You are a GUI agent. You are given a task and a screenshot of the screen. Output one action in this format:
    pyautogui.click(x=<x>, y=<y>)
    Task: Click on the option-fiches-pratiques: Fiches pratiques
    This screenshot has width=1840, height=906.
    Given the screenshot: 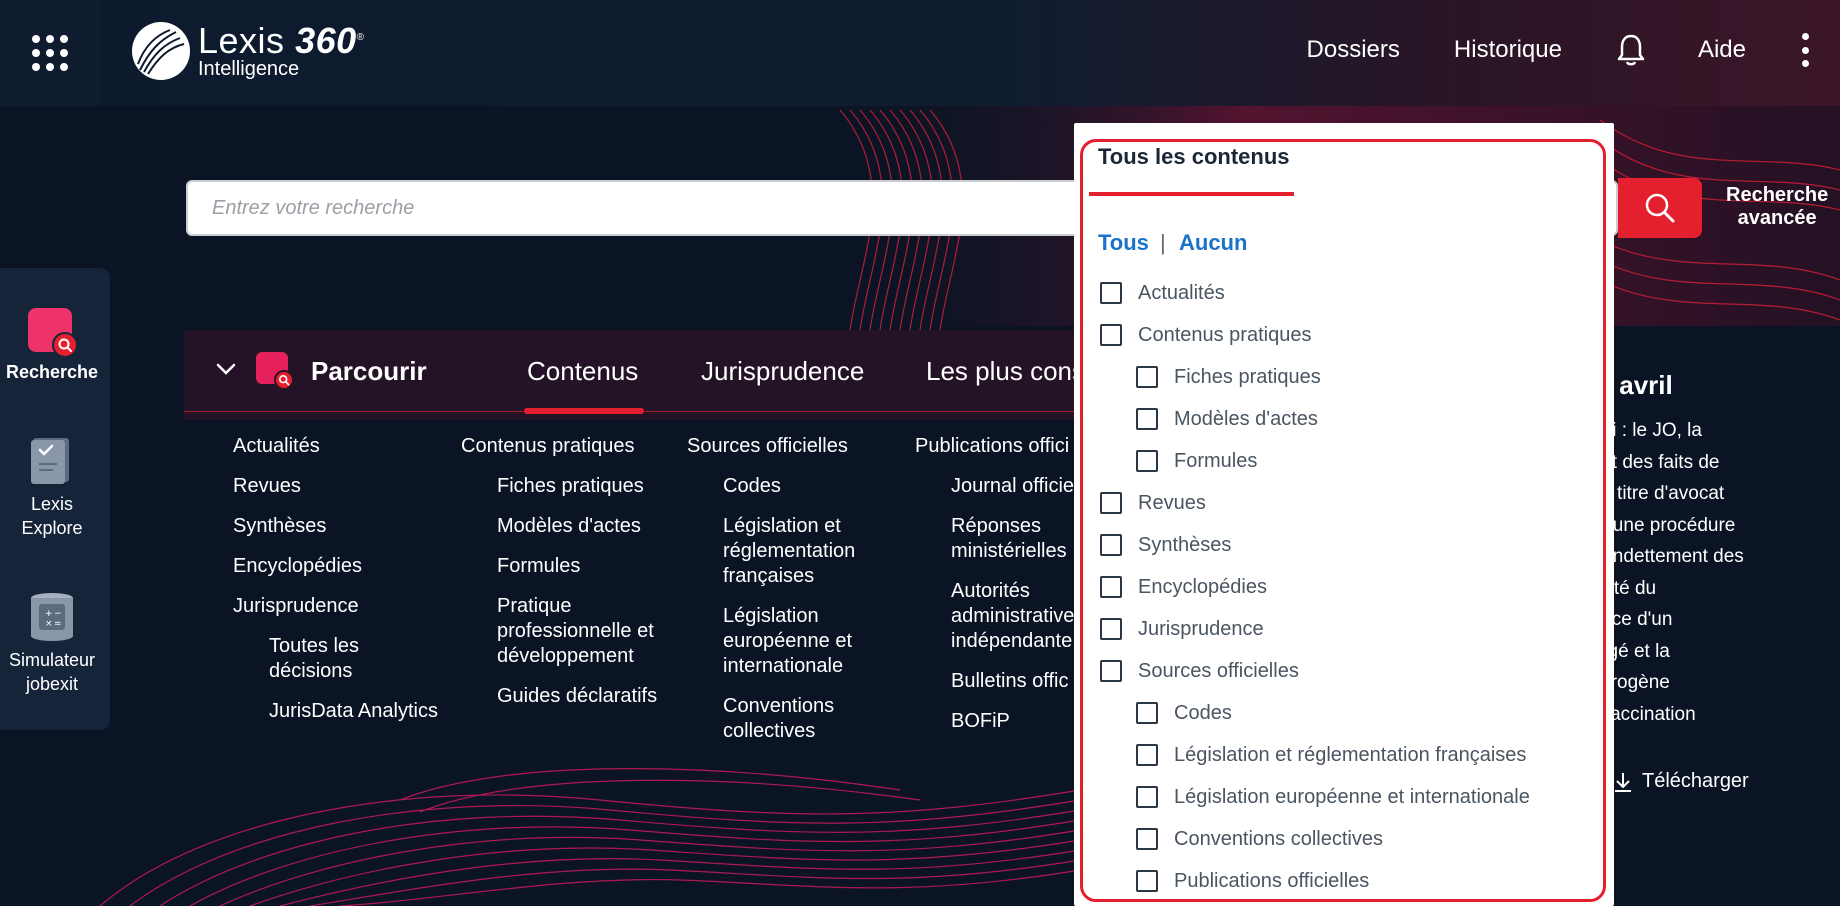 What is the action you would take?
    pyautogui.click(x=1228, y=377)
    